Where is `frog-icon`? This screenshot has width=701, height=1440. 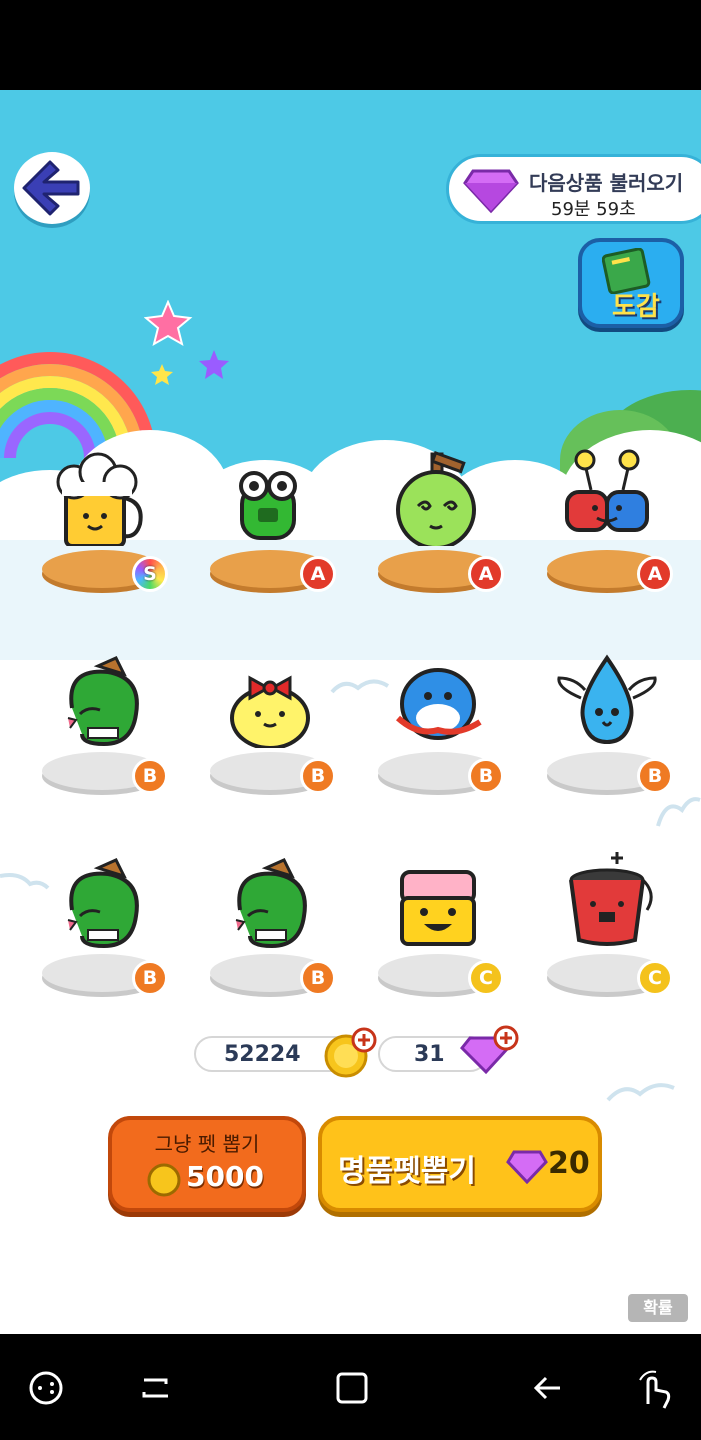 frog-icon is located at coordinates (268, 505).